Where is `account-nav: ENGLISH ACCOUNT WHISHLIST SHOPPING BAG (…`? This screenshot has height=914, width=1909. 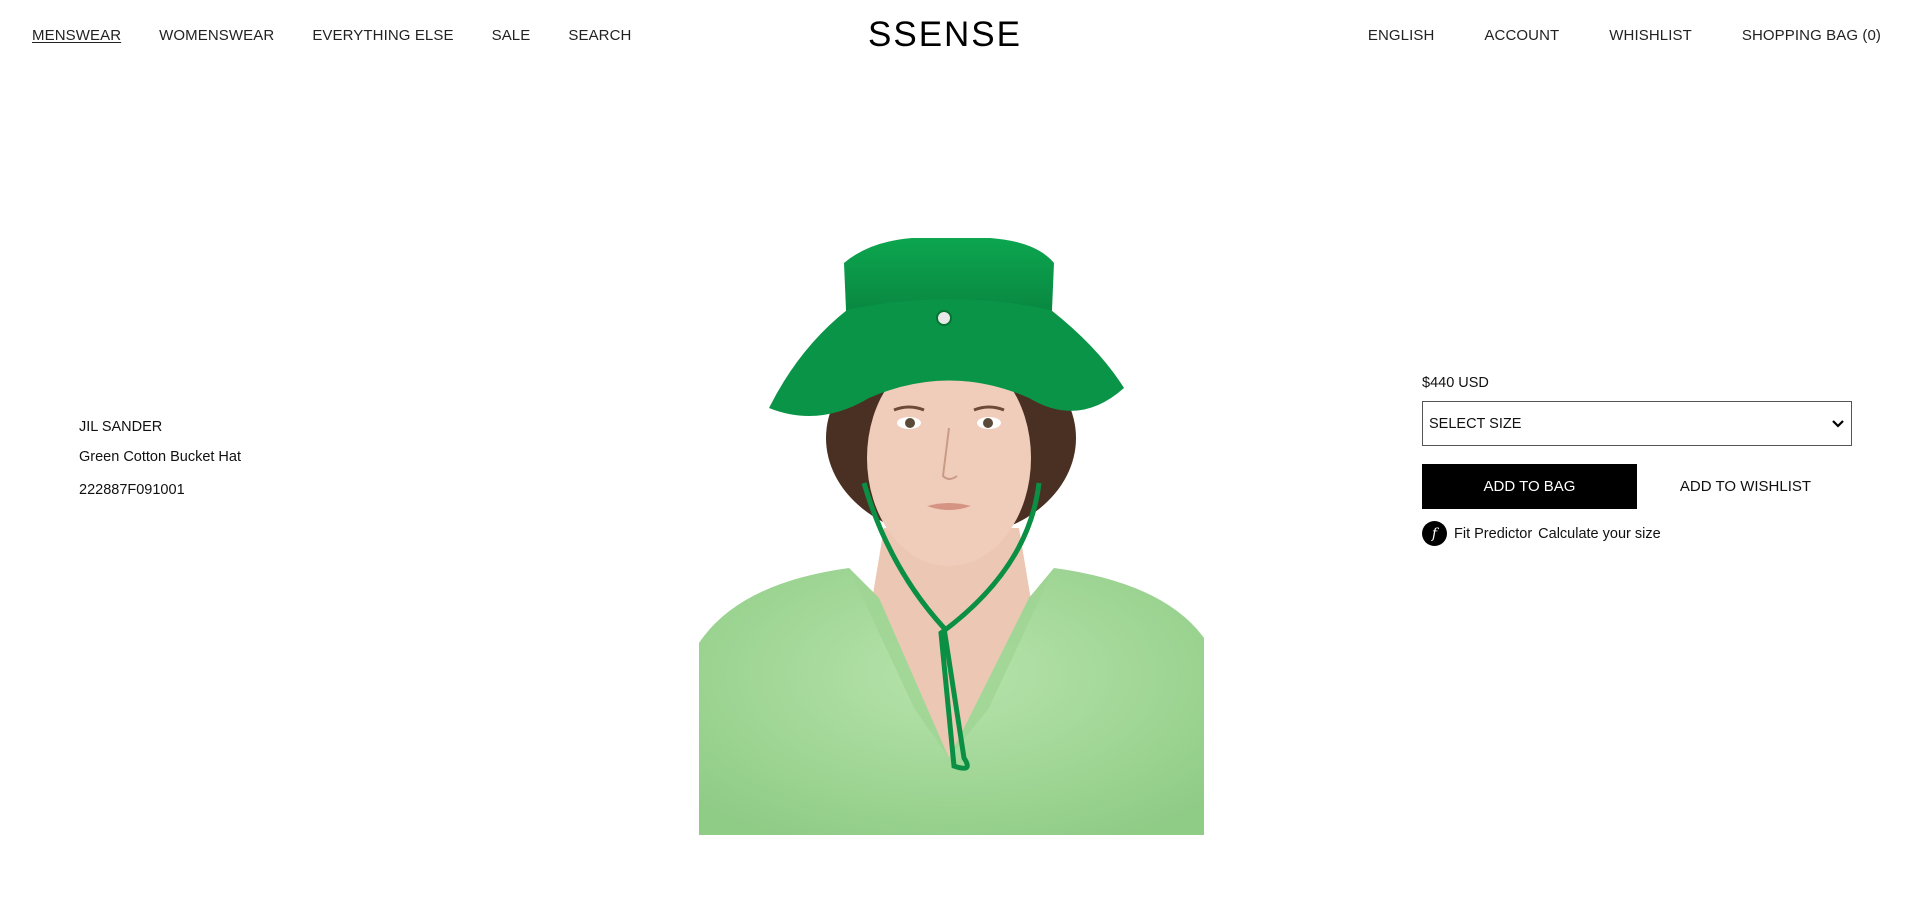
account-nav: ENGLISH ACCOUNT WHISHLIST SHOPPING BAG (… is located at coordinates (1599, 35).